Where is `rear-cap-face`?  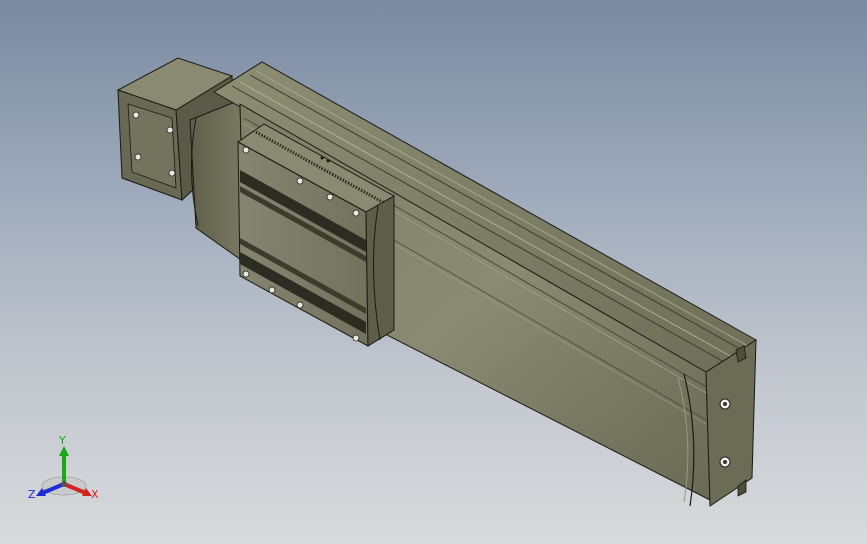 rear-cap-face is located at coordinates (217, 181).